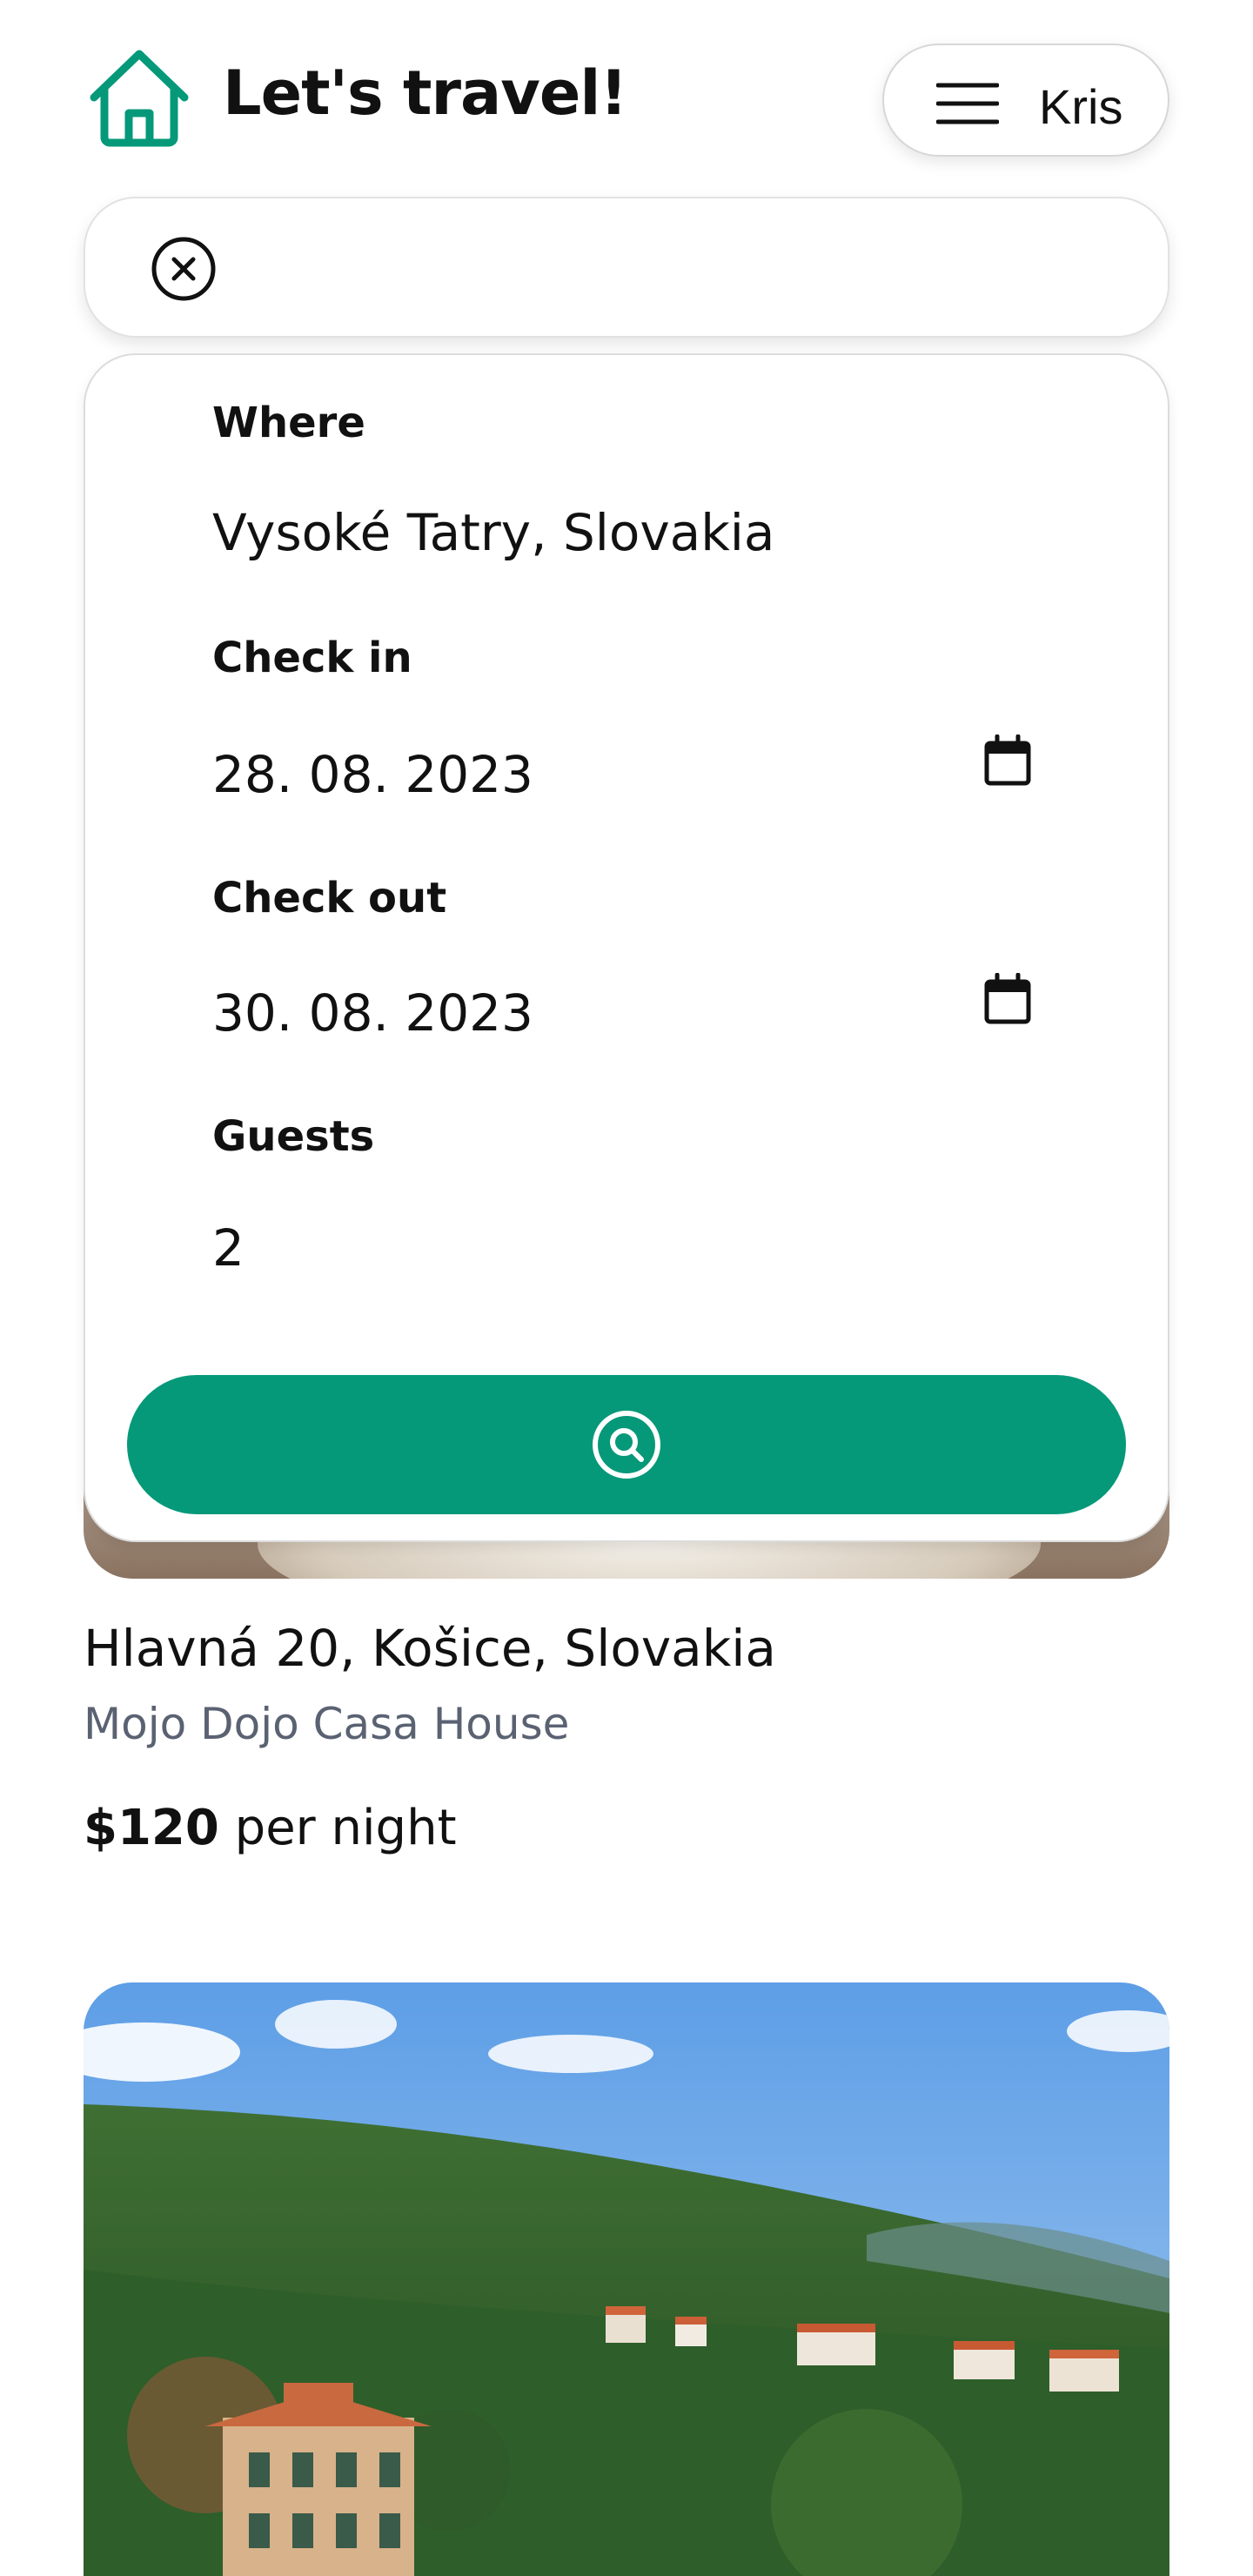 The height and width of the screenshot is (2576, 1253). What do you see at coordinates (626, 267) in the screenshot?
I see `search-bar` at bounding box center [626, 267].